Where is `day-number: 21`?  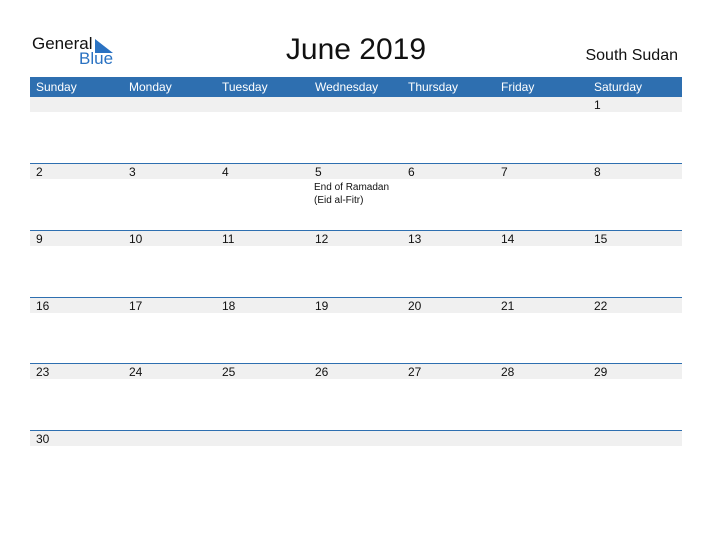
day-number: 21 is located at coordinates (508, 306).